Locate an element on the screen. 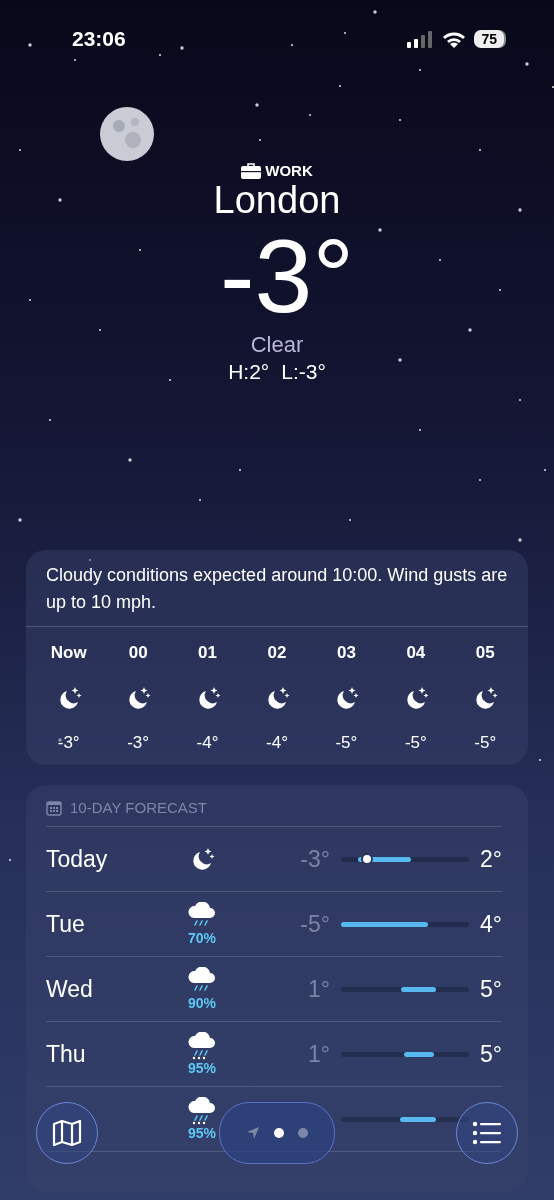 This screenshot has width=554, height=1200. wifi-icon is located at coordinates (454, 39).